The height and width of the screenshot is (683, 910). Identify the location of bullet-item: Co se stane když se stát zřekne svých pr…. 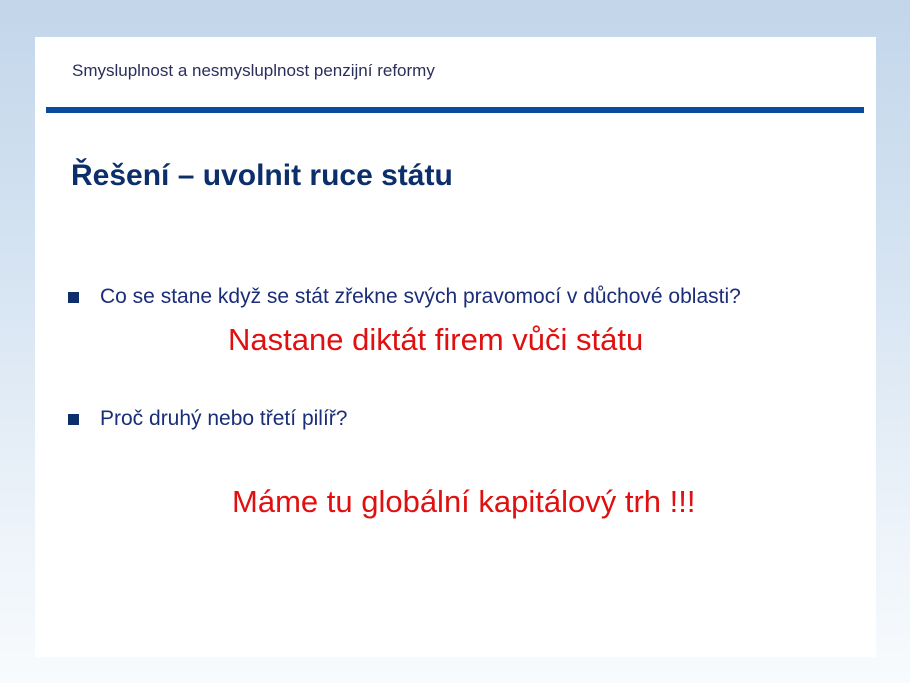
(404, 297).